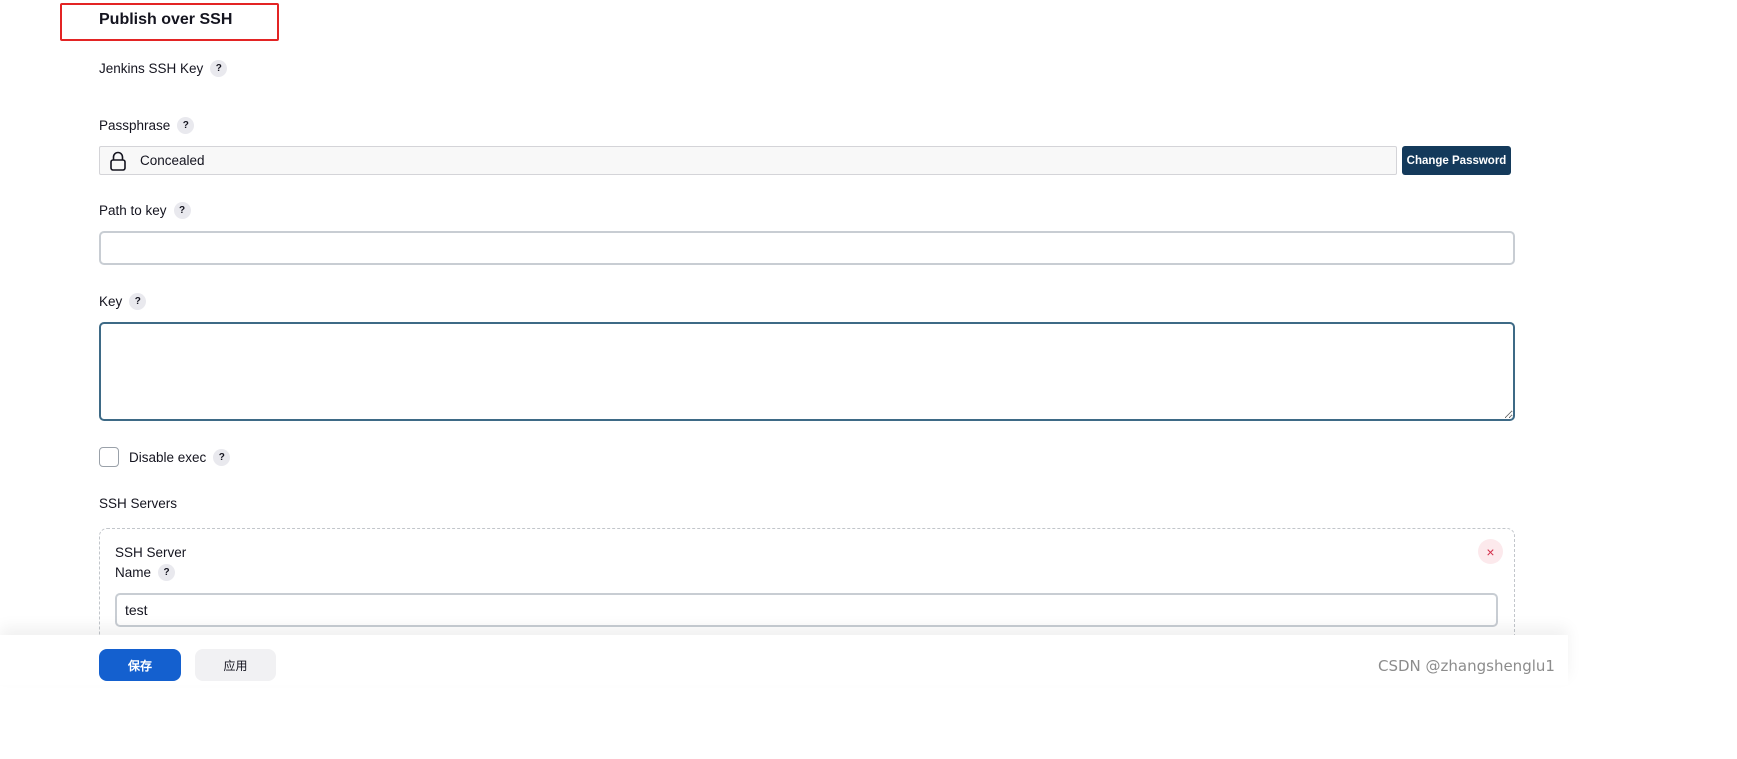 The image size is (1737, 759). Describe the element at coordinates (748, 160) in the screenshot. I see `passphrase-concealed-field: Concealed` at that location.